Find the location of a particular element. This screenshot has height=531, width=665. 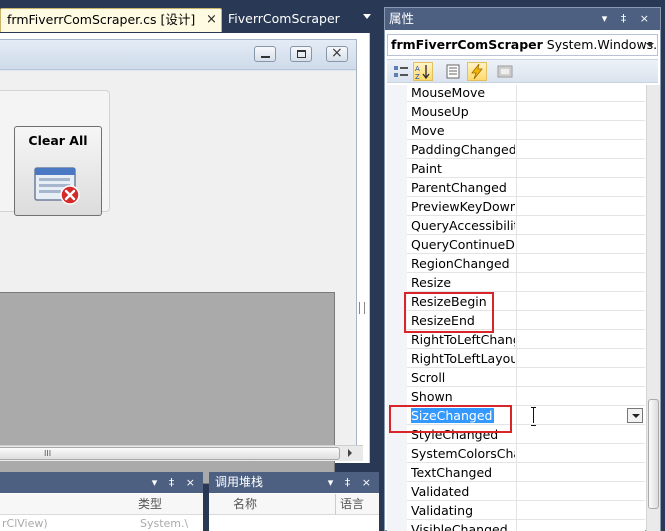

event-row: ParentChanged is located at coordinates (516, 187).